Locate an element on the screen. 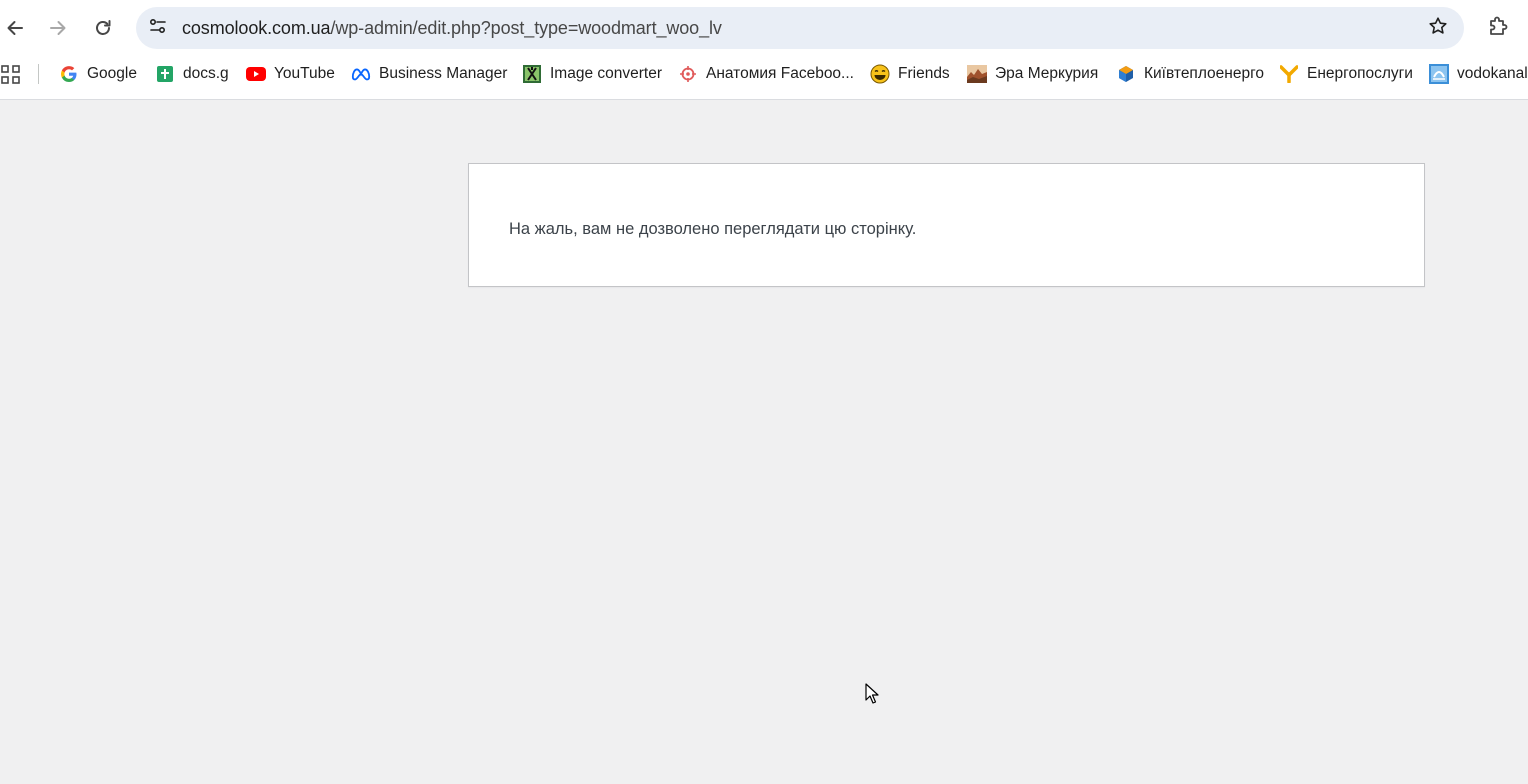 This screenshot has height=784, width=1528. bookmarks-bar: Google docs.g YouTube Business Manager I is located at coordinates (764, 74).